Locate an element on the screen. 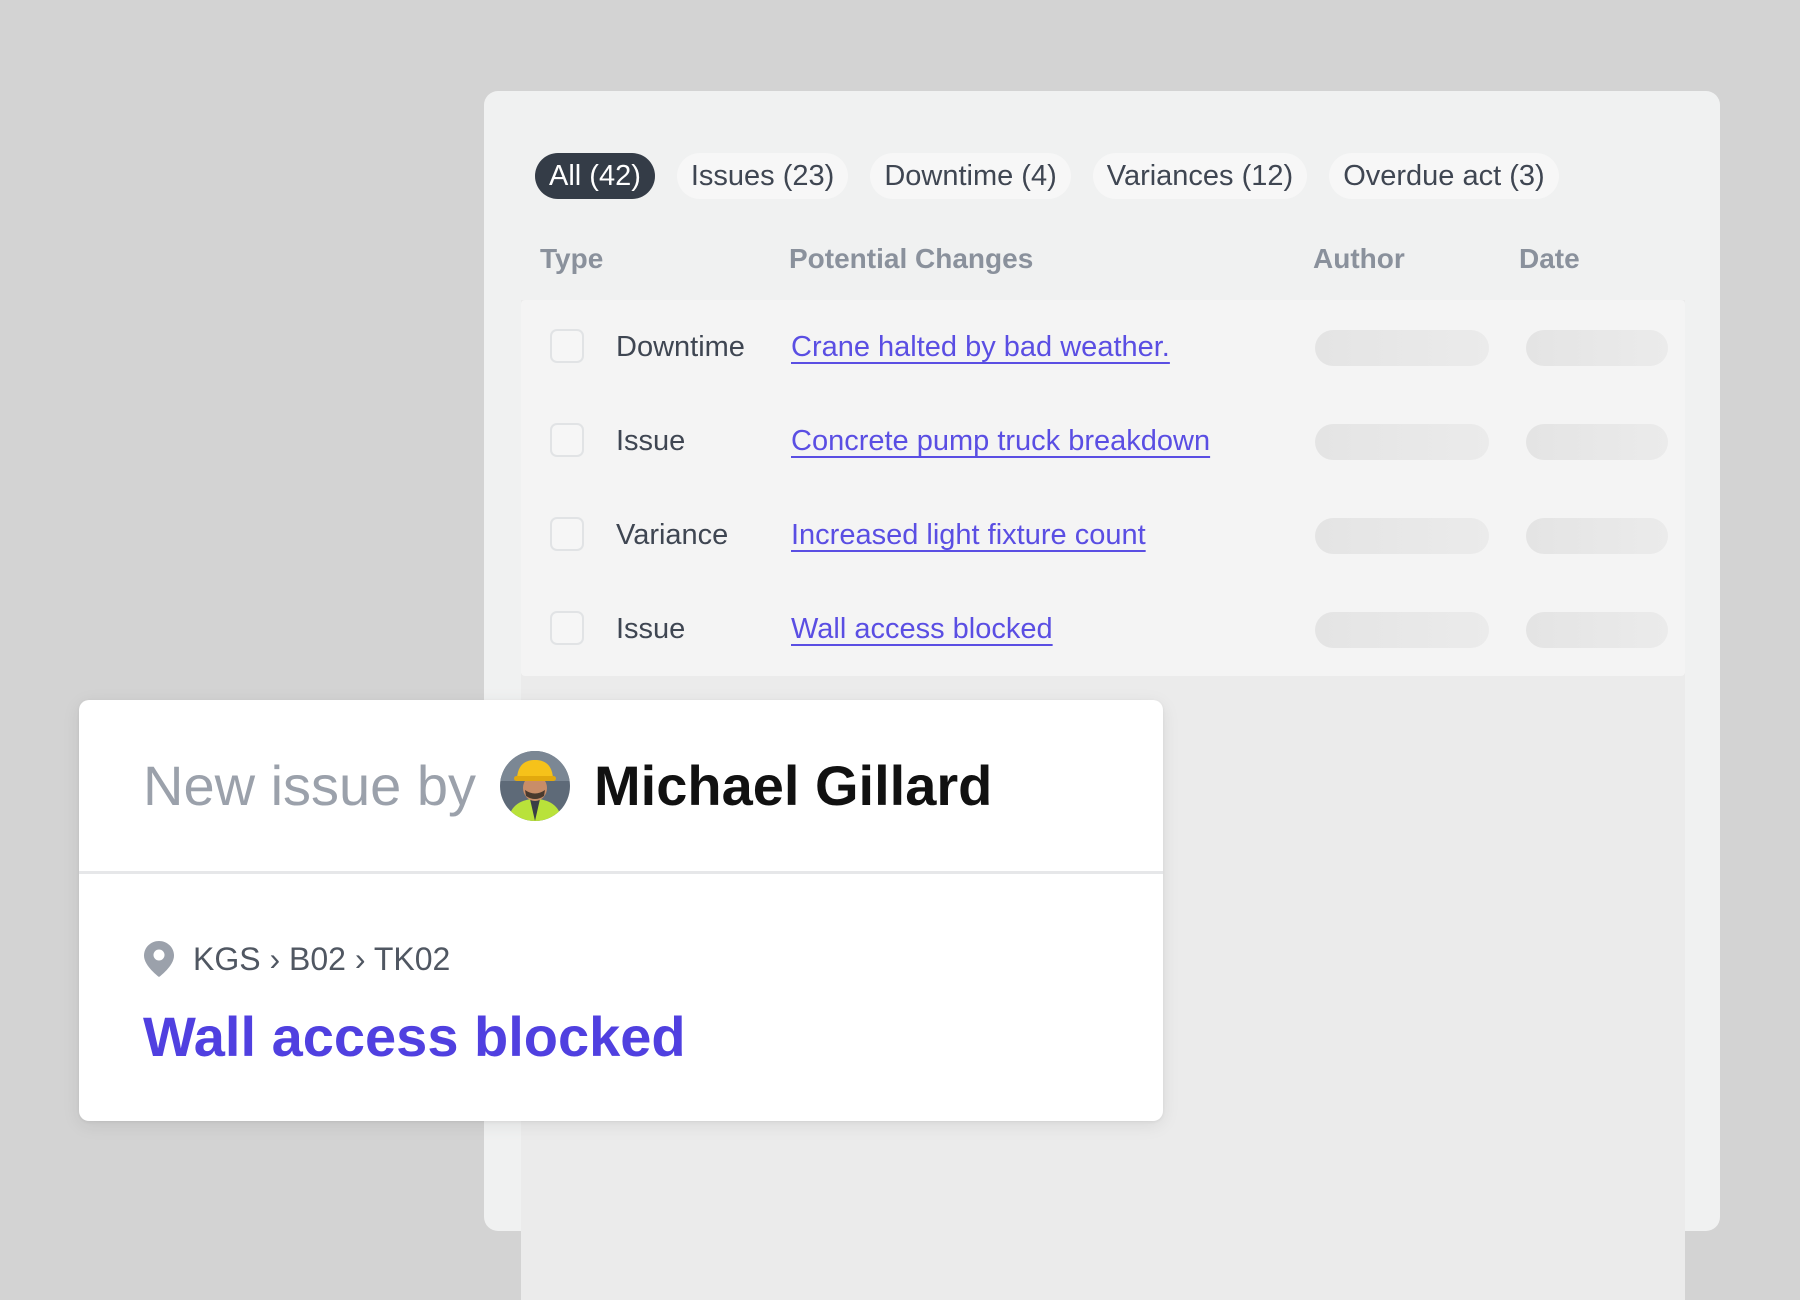  worker-avatar-icon is located at coordinates (535, 785).